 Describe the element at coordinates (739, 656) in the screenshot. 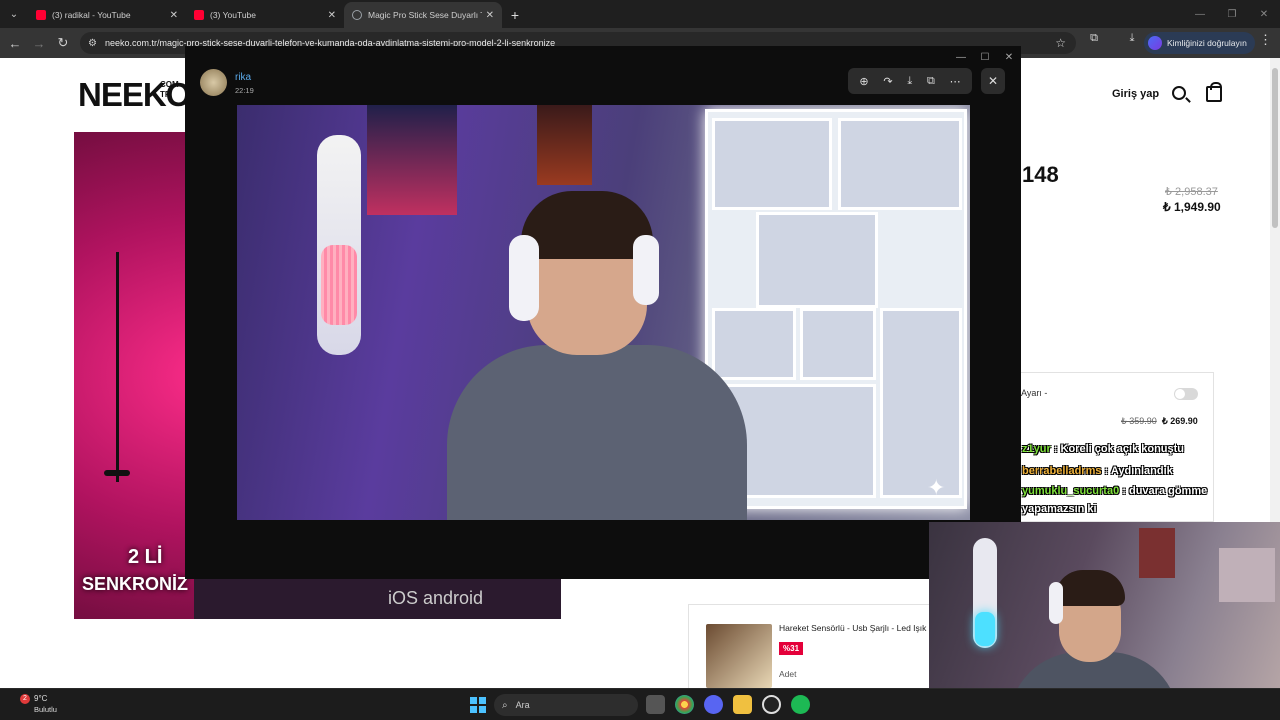

I see `recommended-product-image` at that location.